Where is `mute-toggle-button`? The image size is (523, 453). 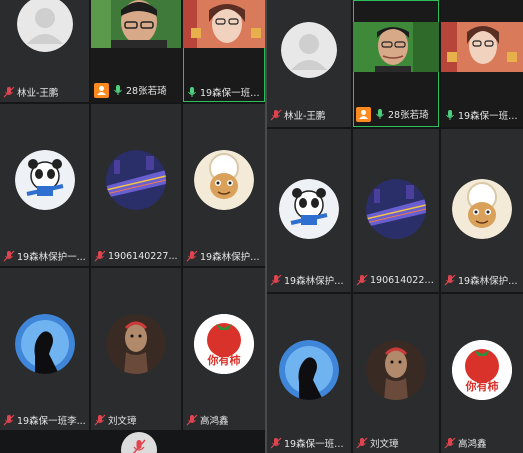 mute-toggle-button is located at coordinates (139, 442).